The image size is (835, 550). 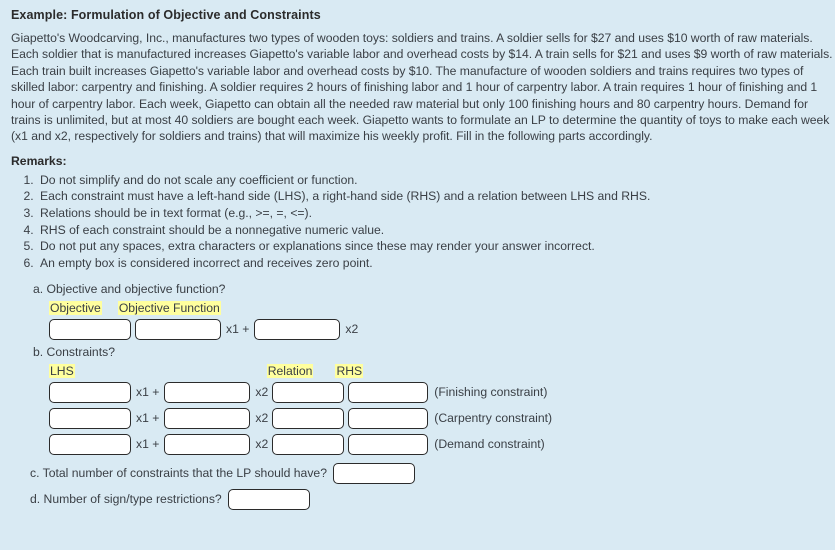 I want to click on header-objective: Objective, so click(x=75, y=307).